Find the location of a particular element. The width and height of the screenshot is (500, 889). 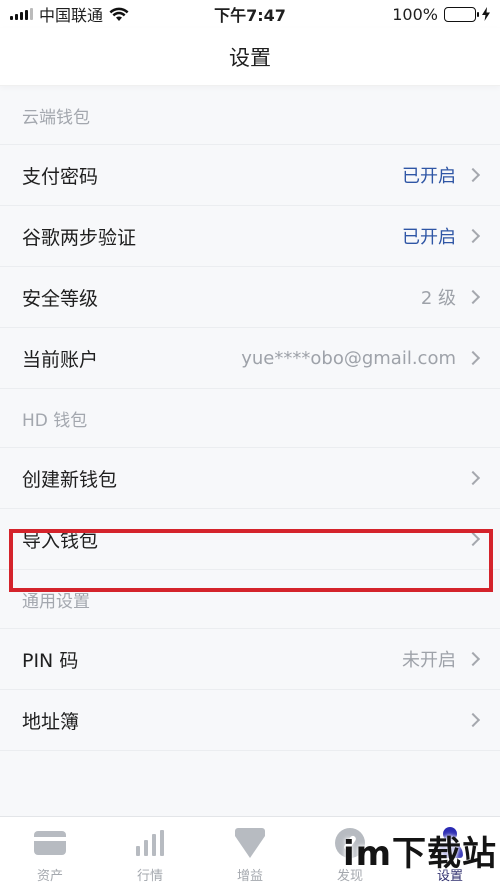

row-pin-code: PIN 码 未开启 is located at coordinates (250, 658).